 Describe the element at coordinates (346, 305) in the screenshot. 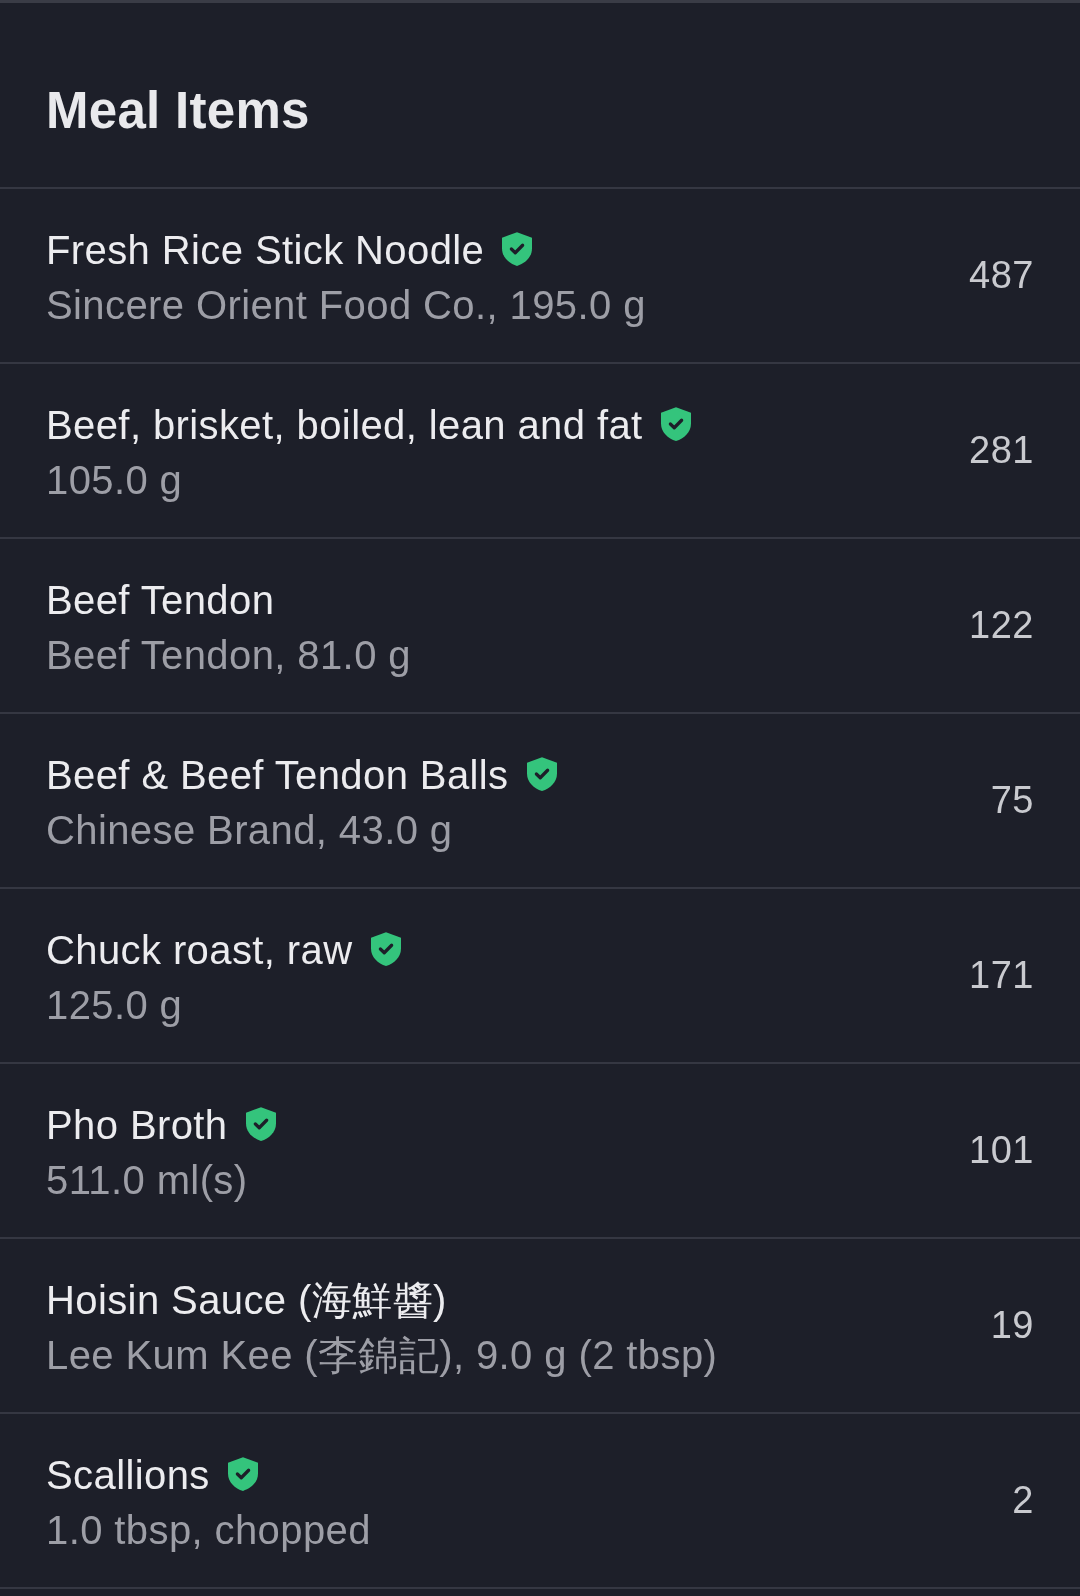

I see `item-detail: Sincere Orient Food Co., 195.0 g` at that location.